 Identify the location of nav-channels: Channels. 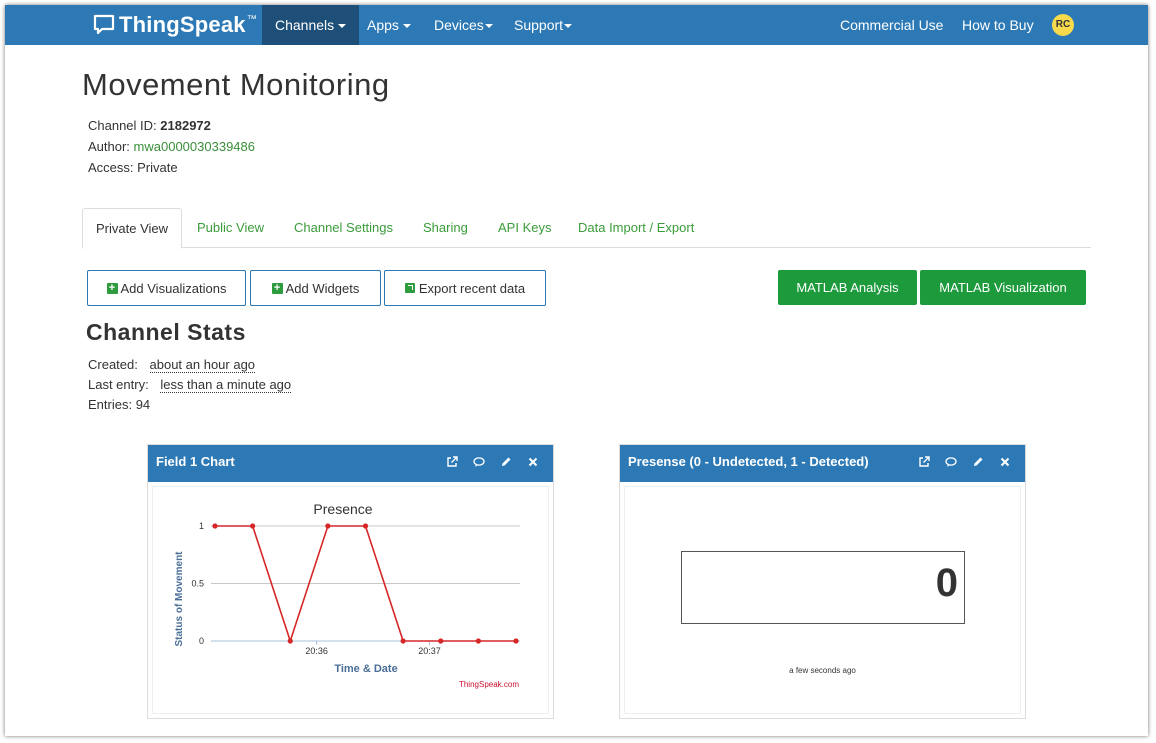
(311, 25).